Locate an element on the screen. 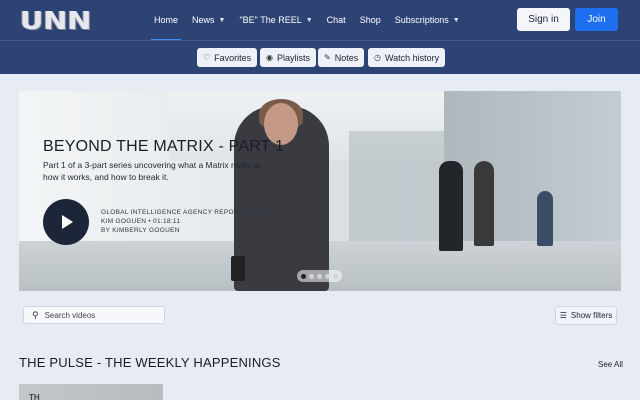 This screenshot has height=400, width=640. logo-text: UNN is located at coordinates (56, 20).